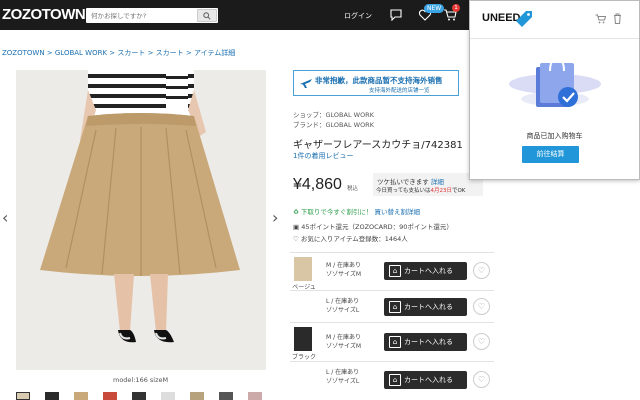 The width and height of the screenshot is (640, 400). Describe the element at coordinates (554, 20) in the screenshot. I see `popup-header: UNEED` at that location.